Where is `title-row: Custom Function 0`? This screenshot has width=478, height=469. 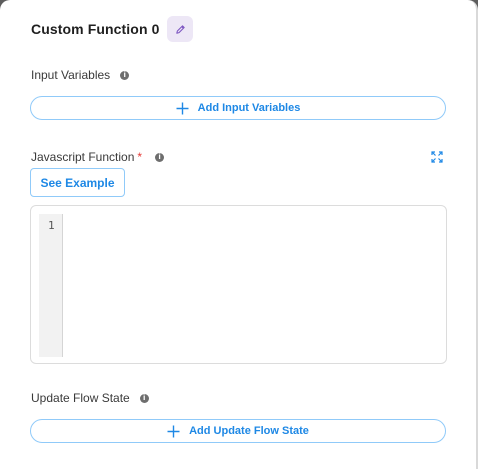
title-row: Custom Function 0 is located at coordinates (112, 29).